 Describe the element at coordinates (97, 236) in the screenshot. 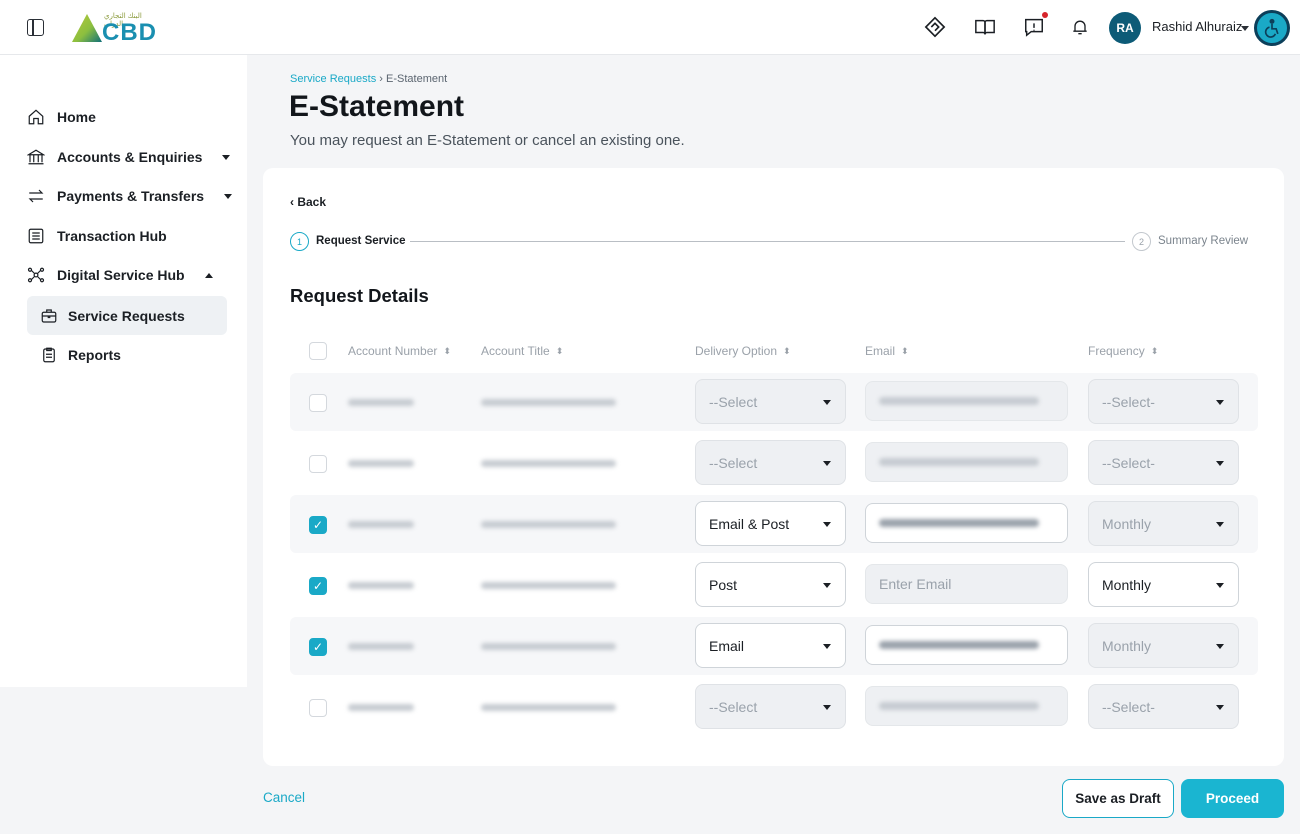

I see `sidebar-item-transaction-hub: Transaction Hub` at that location.